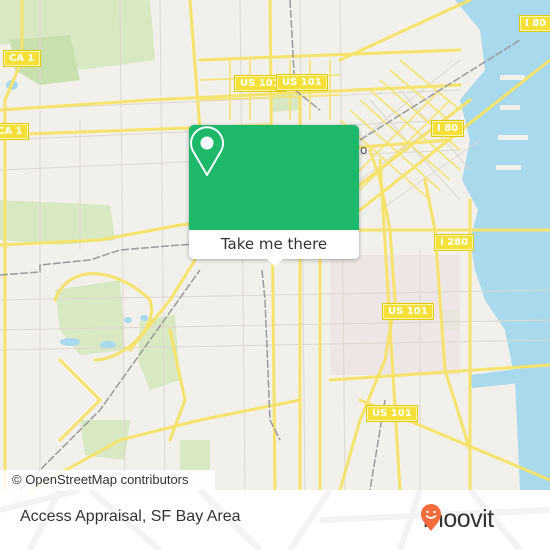 The image size is (550, 550). Describe the element at coordinates (207, 151) in the screenshot. I see `location-pin-icon` at that location.